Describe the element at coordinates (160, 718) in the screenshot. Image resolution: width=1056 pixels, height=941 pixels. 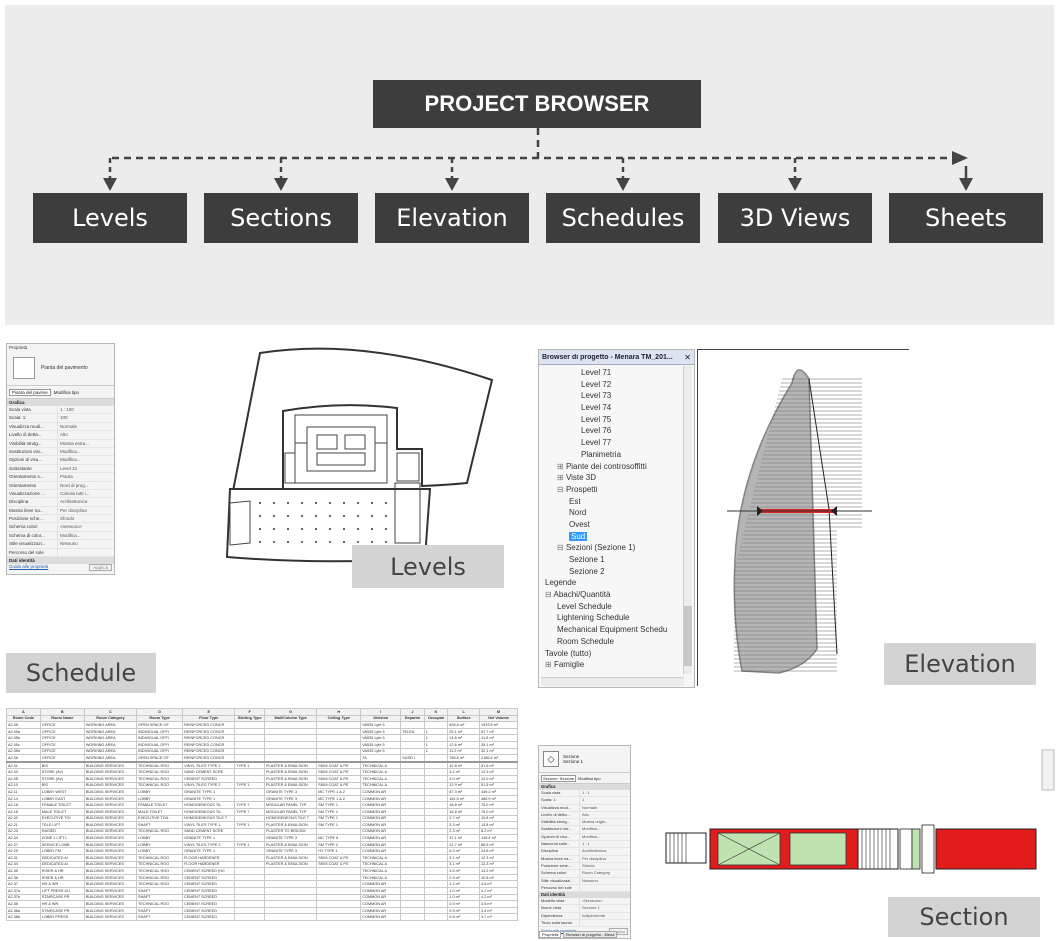
I see `column-header: Room Type` at that location.